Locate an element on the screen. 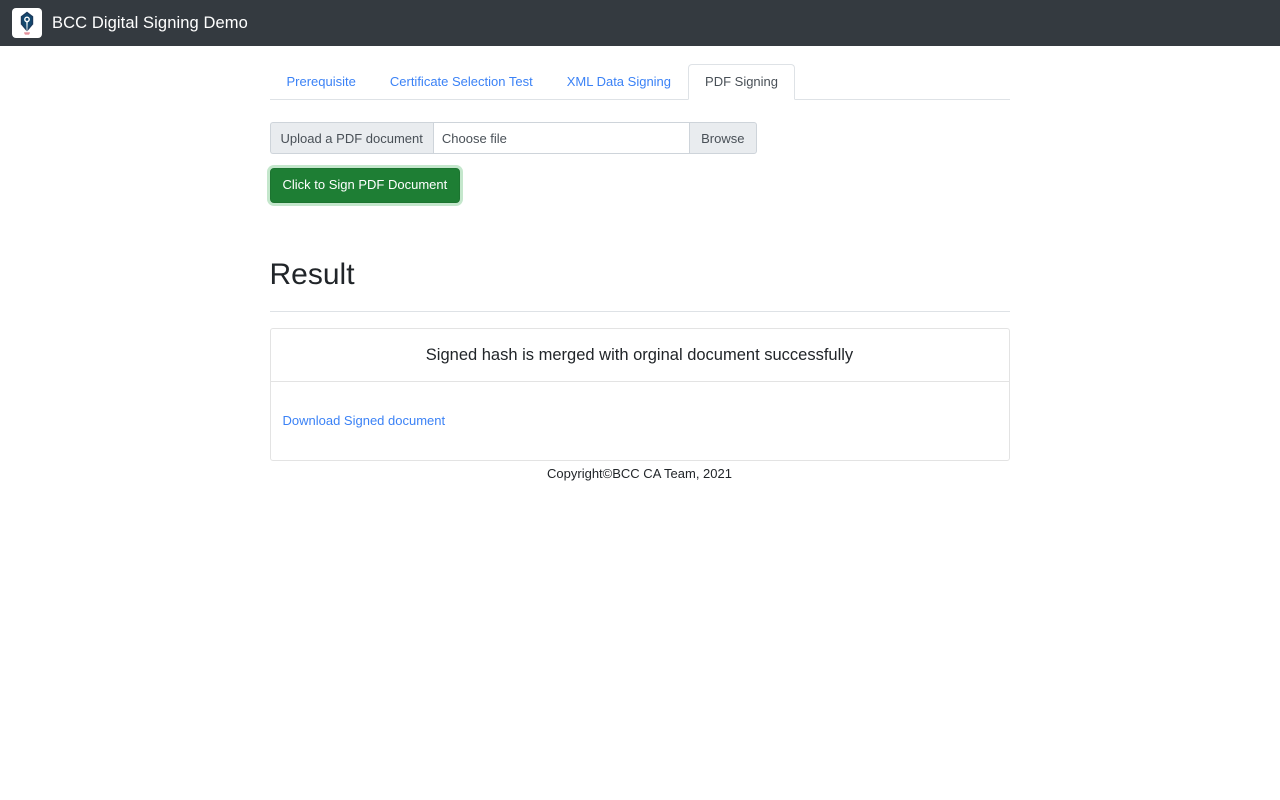 The width and height of the screenshot is (1280, 800). pdf-upload-group: Upload a PDF document Choose file Browse is located at coordinates (513, 138).